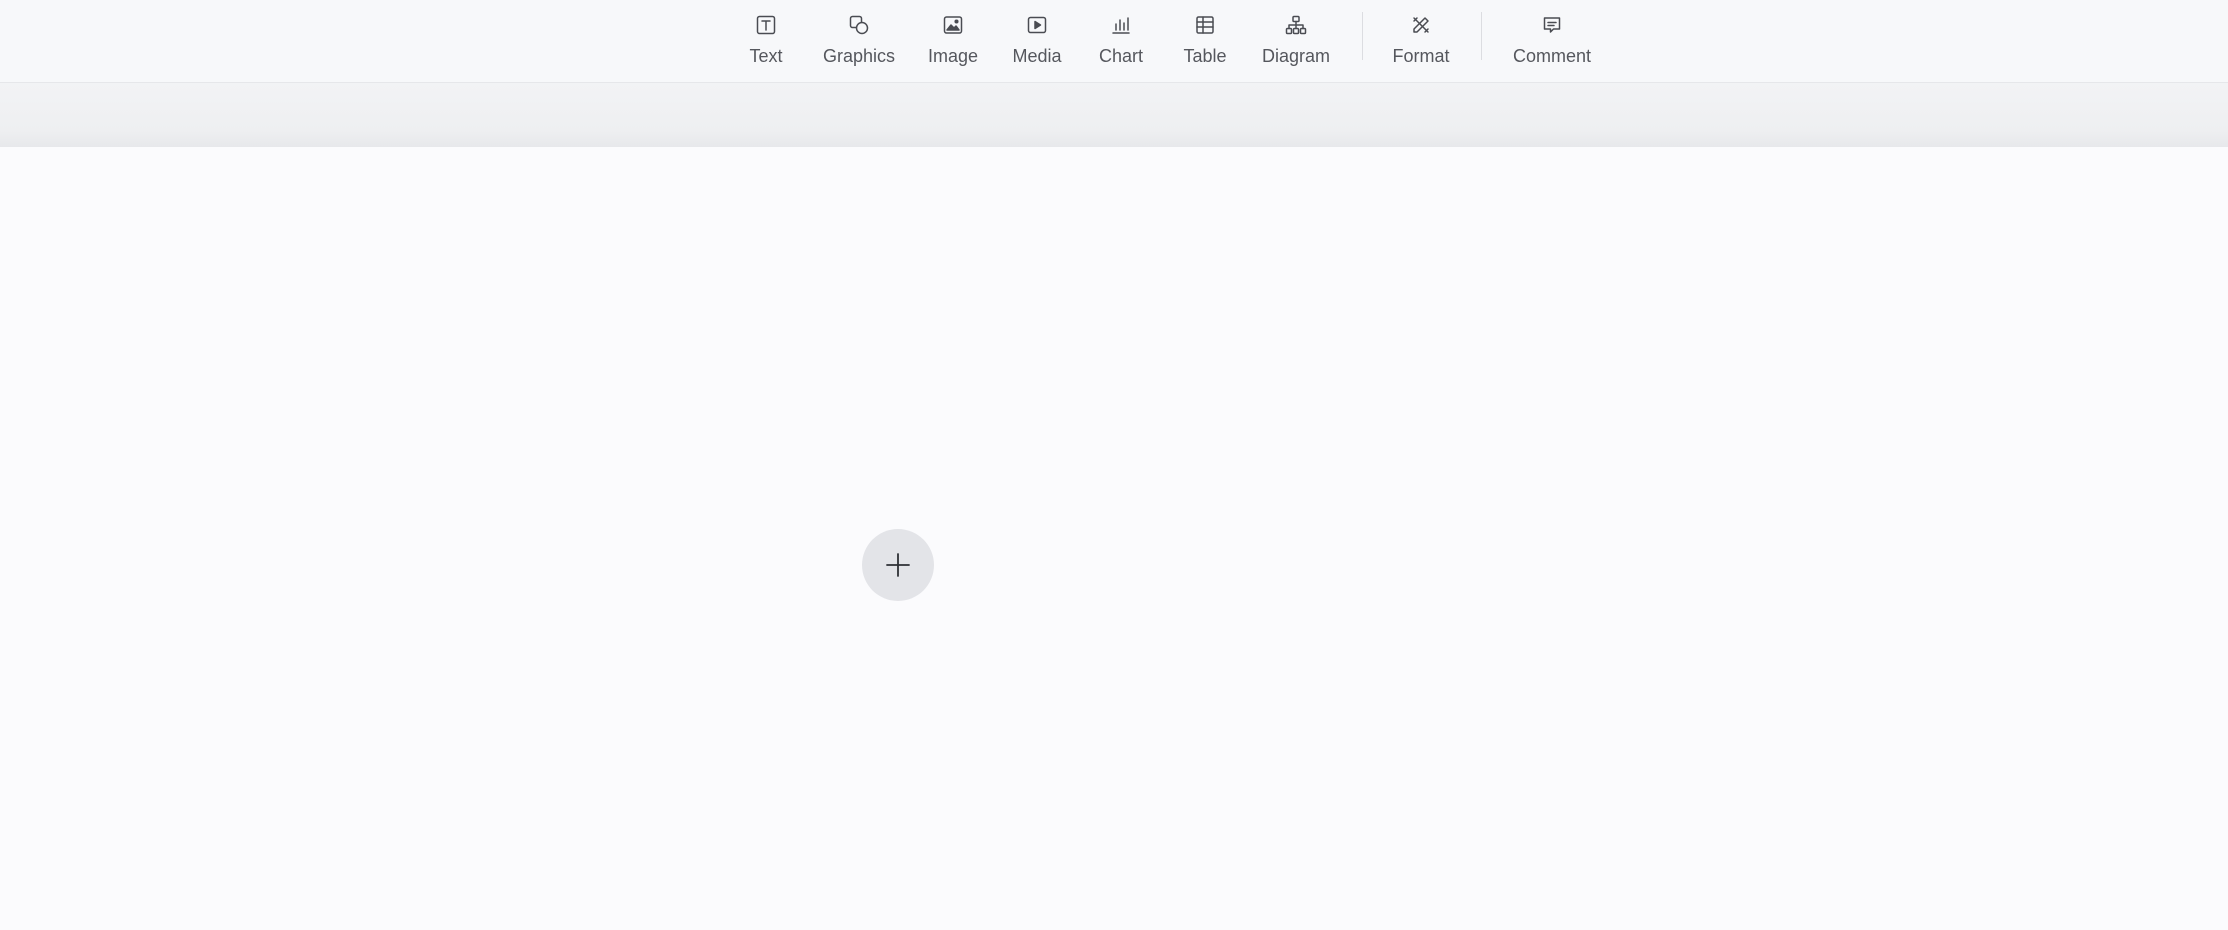  Describe the element at coordinates (766, 25) in the screenshot. I see `text-box-icon` at that location.